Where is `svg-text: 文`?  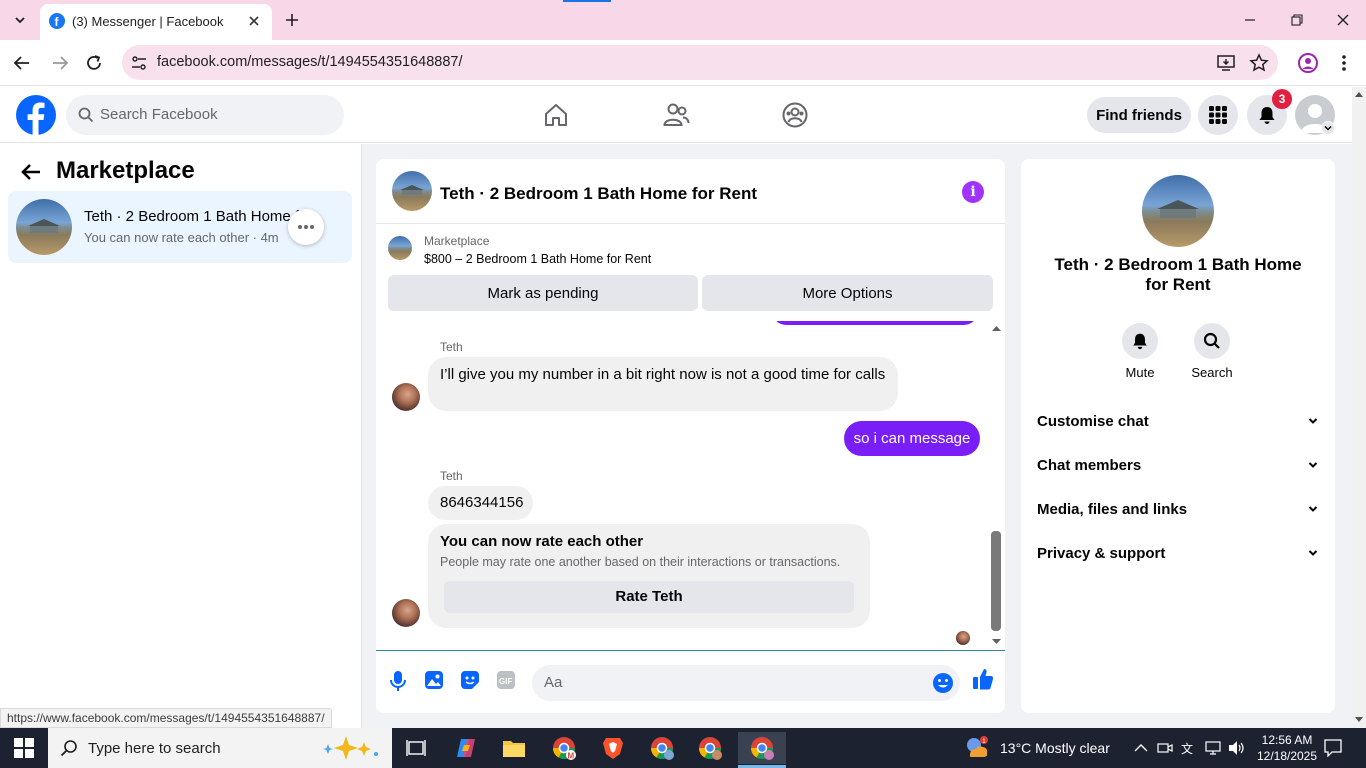
svg-text: 文 is located at coordinates (1187, 748).